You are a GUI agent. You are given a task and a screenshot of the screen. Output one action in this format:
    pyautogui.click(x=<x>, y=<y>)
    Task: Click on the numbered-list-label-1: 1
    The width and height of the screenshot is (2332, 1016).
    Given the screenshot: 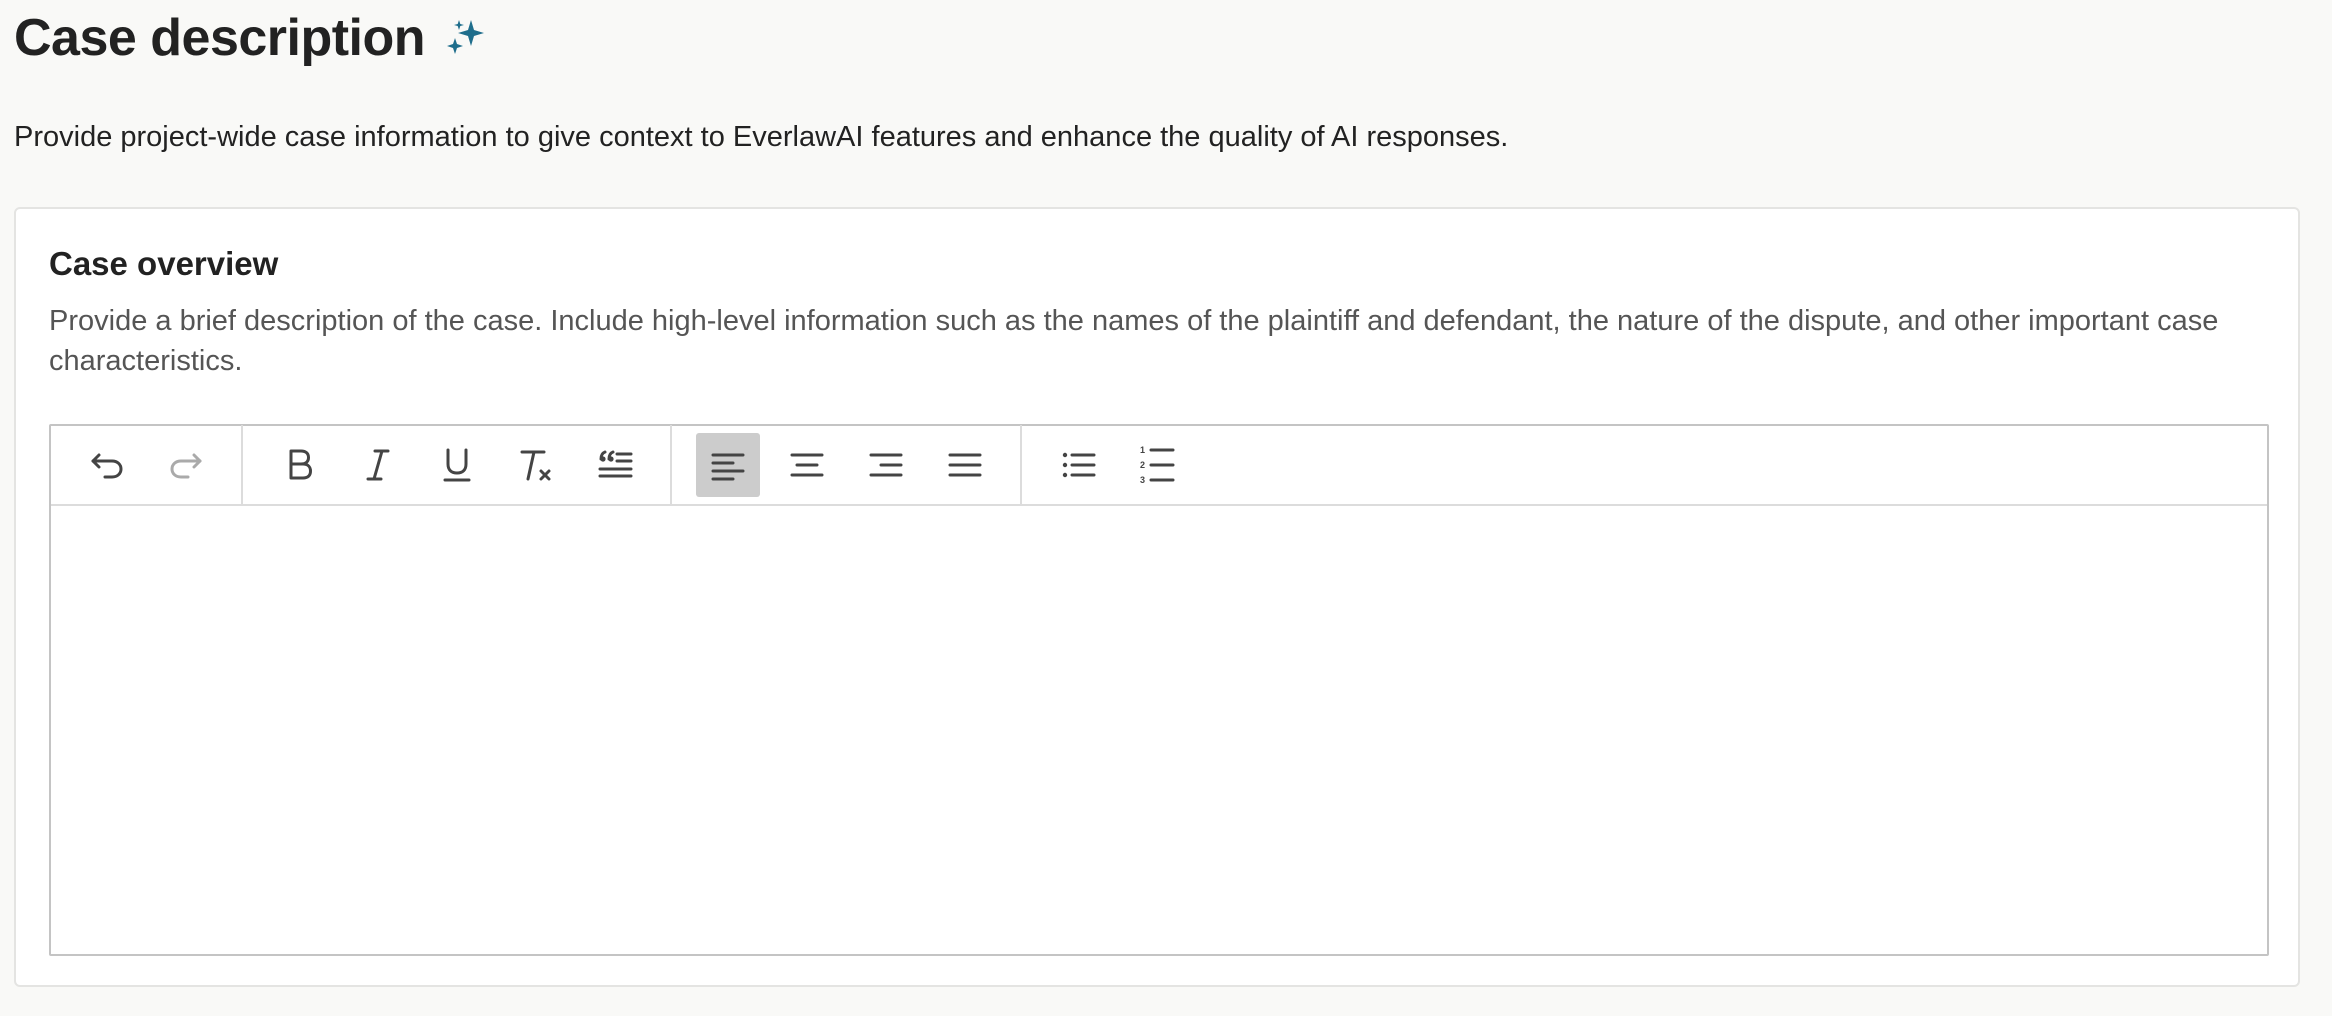 What is the action you would take?
    pyautogui.click(x=1142, y=450)
    